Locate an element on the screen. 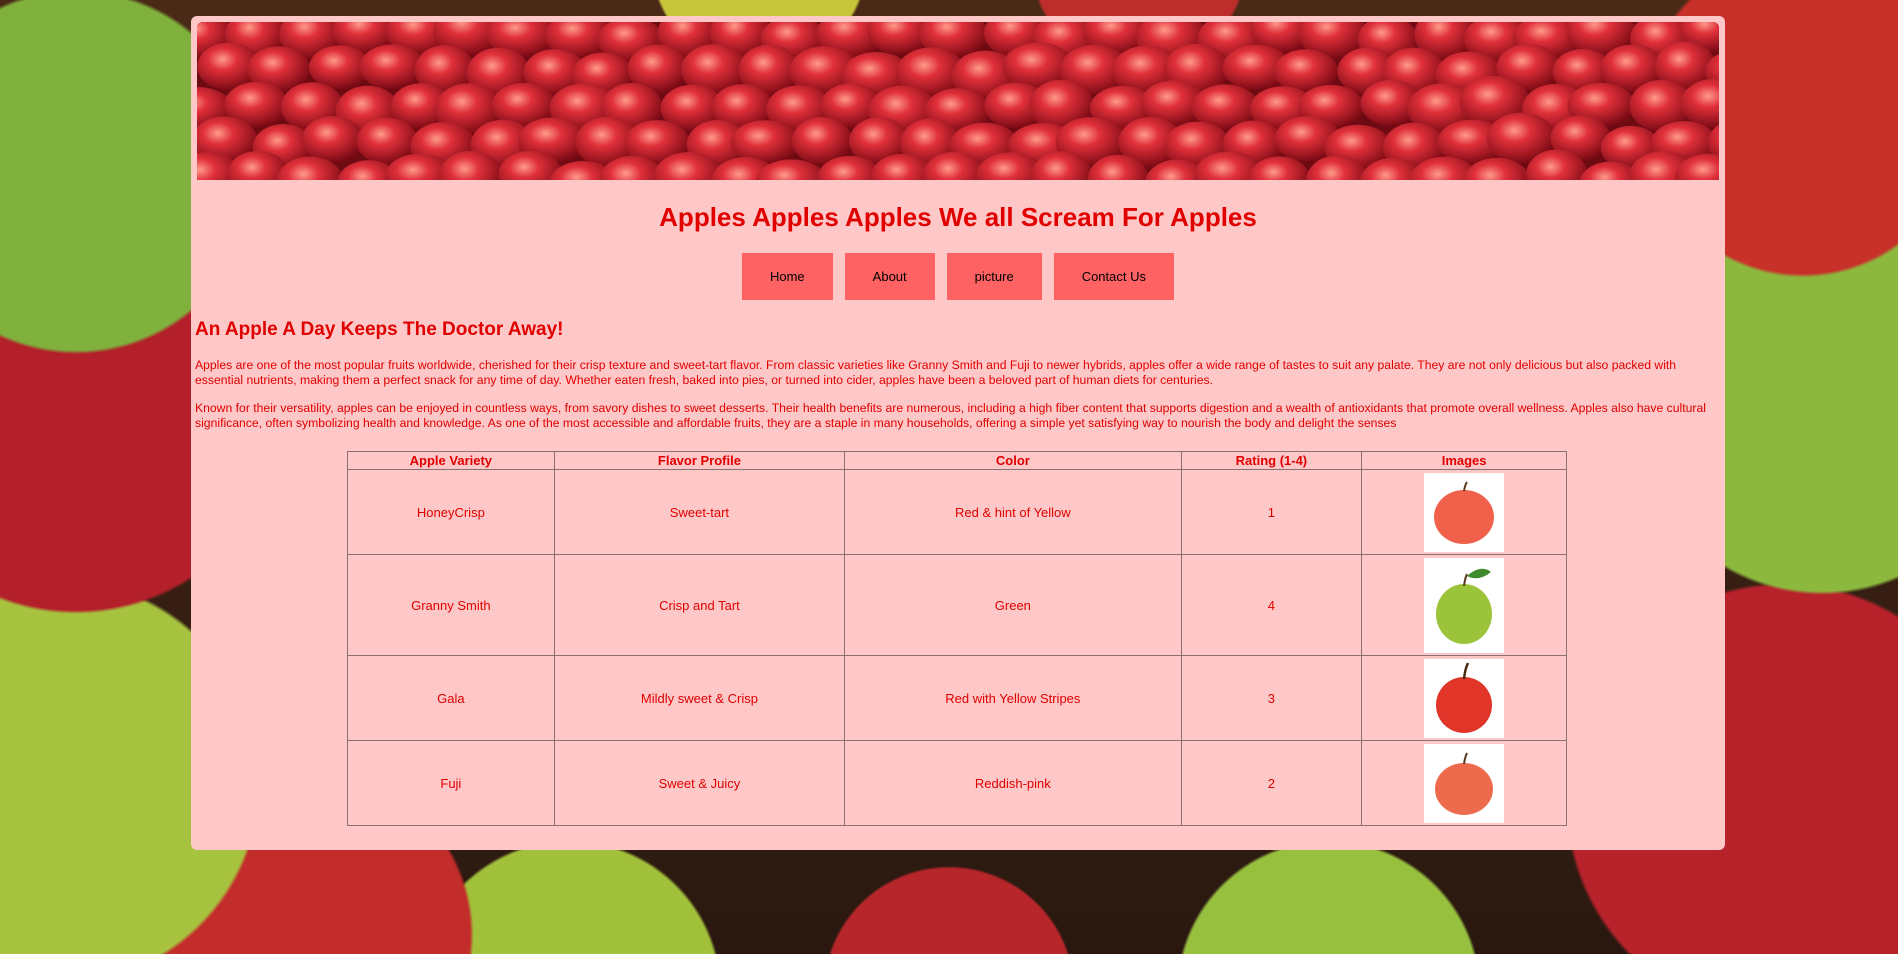 The width and height of the screenshot is (1898, 954). apples-banner-graphic is located at coordinates (958, 101).